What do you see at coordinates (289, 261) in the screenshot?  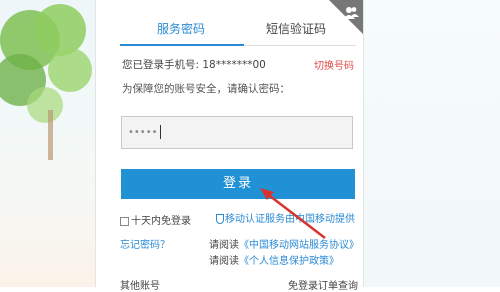 I see `privacy-policy-link: 《个人信息保护政策》` at bounding box center [289, 261].